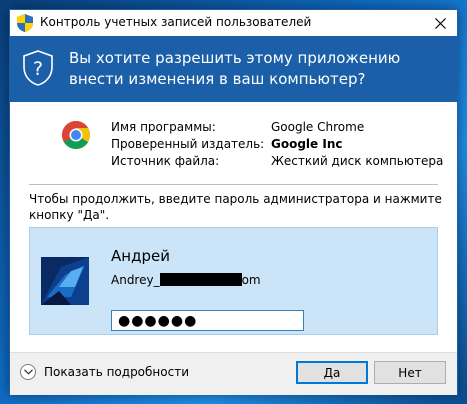 The width and height of the screenshot is (467, 404). I want to click on user-login: Andrey_ om, so click(186, 280).